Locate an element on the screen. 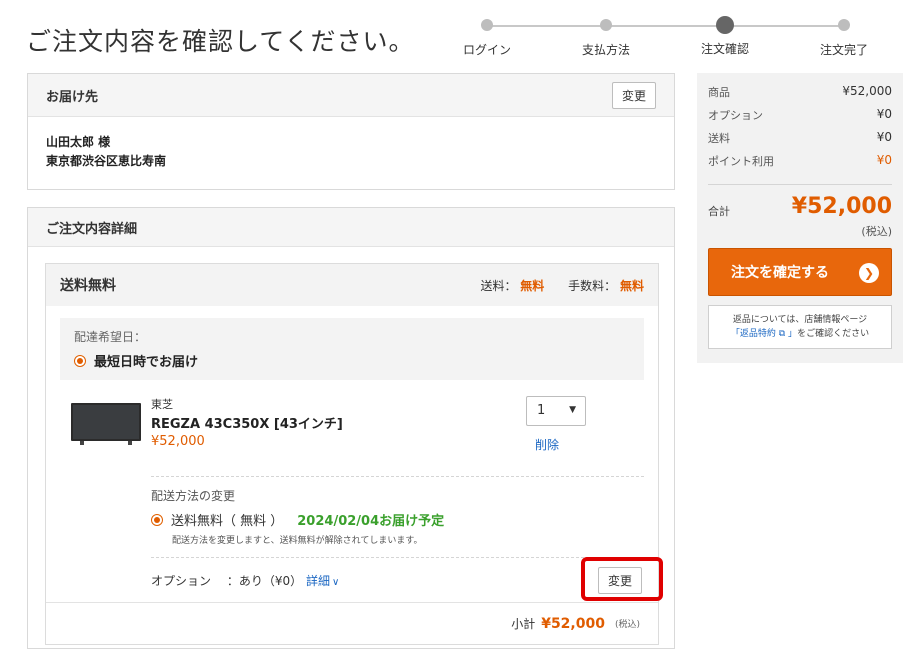 This screenshot has width=924, height=658. step-label: 支払方法 is located at coordinates (605, 50).